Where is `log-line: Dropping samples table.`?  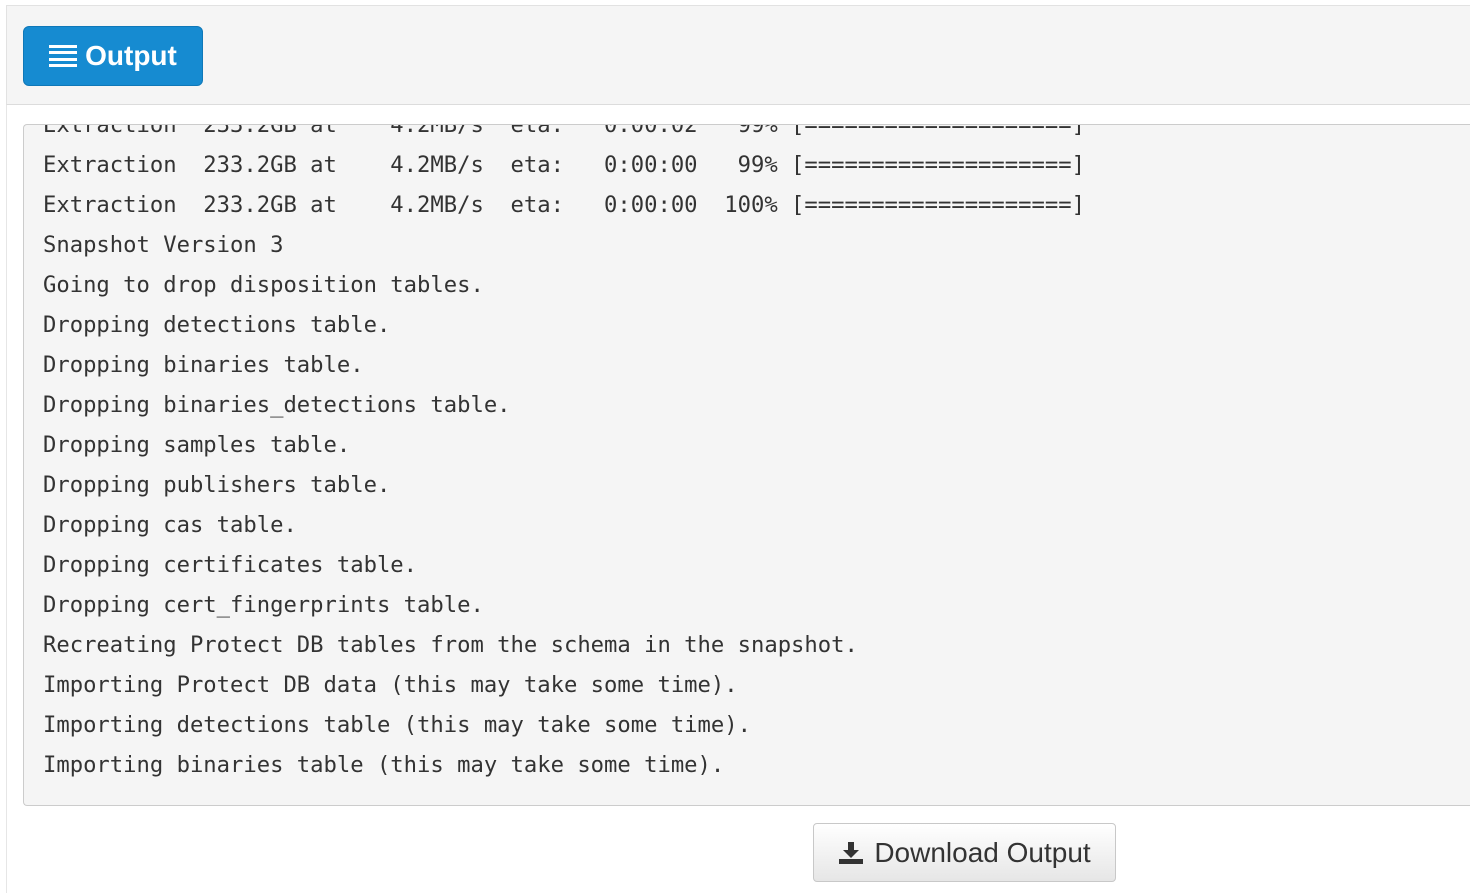 log-line: Dropping samples table. is located at coordinates (197, 445).